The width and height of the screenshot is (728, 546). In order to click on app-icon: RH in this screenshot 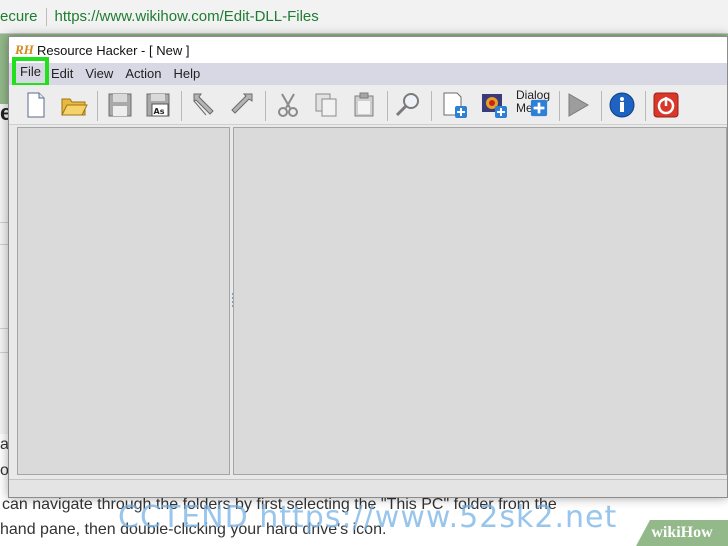, I will do `click(24, 49)`.